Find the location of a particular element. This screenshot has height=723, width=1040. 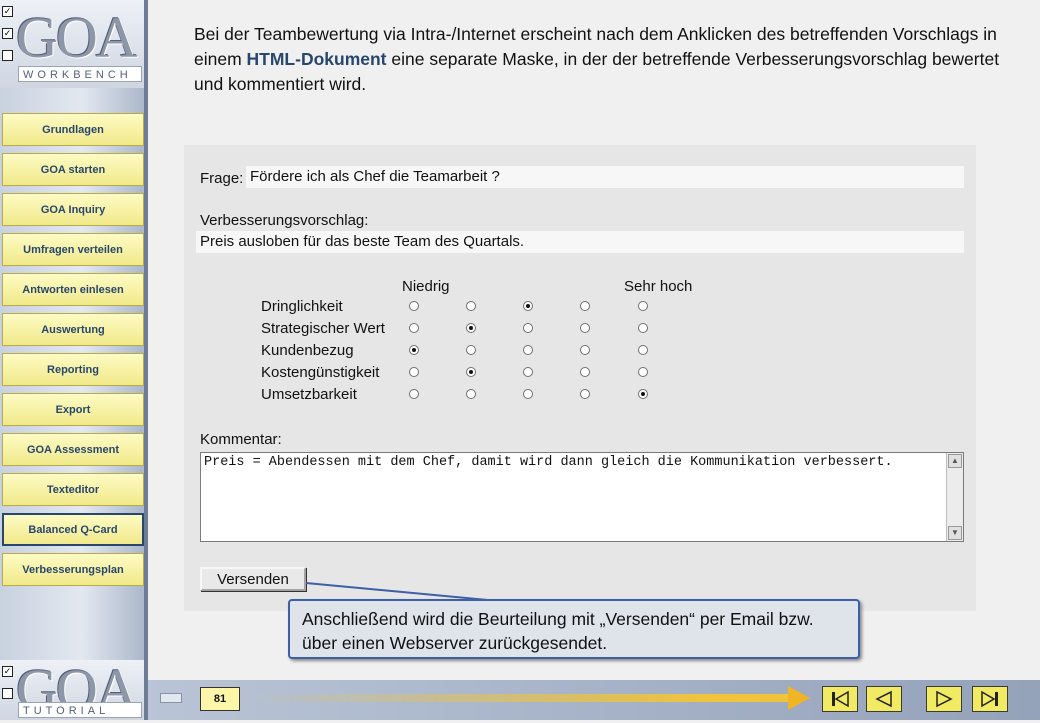

sidebar-item-verbesserungsplan: Verbesserungsplan is located at coordinates (73, 569).